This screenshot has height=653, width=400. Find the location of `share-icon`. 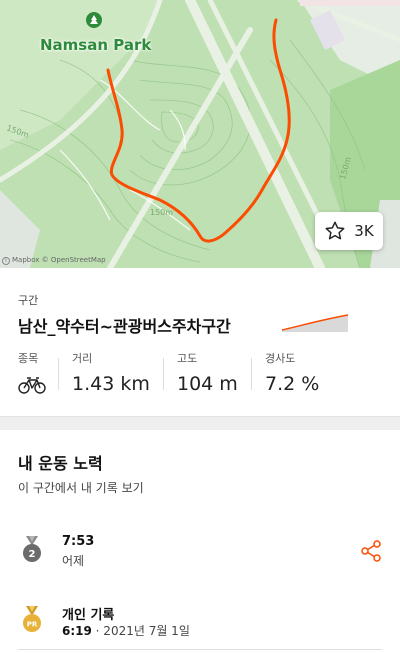

share-icon is located at coordinates (371, 551).